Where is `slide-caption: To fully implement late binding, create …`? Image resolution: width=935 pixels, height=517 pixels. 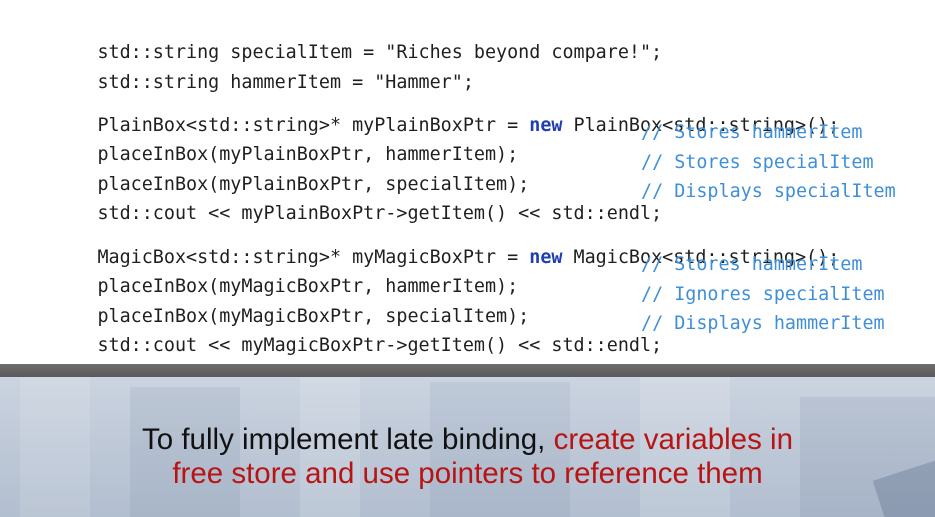 slide-caption: To fully implement late binding, create … is located at coordinates (467, 457).